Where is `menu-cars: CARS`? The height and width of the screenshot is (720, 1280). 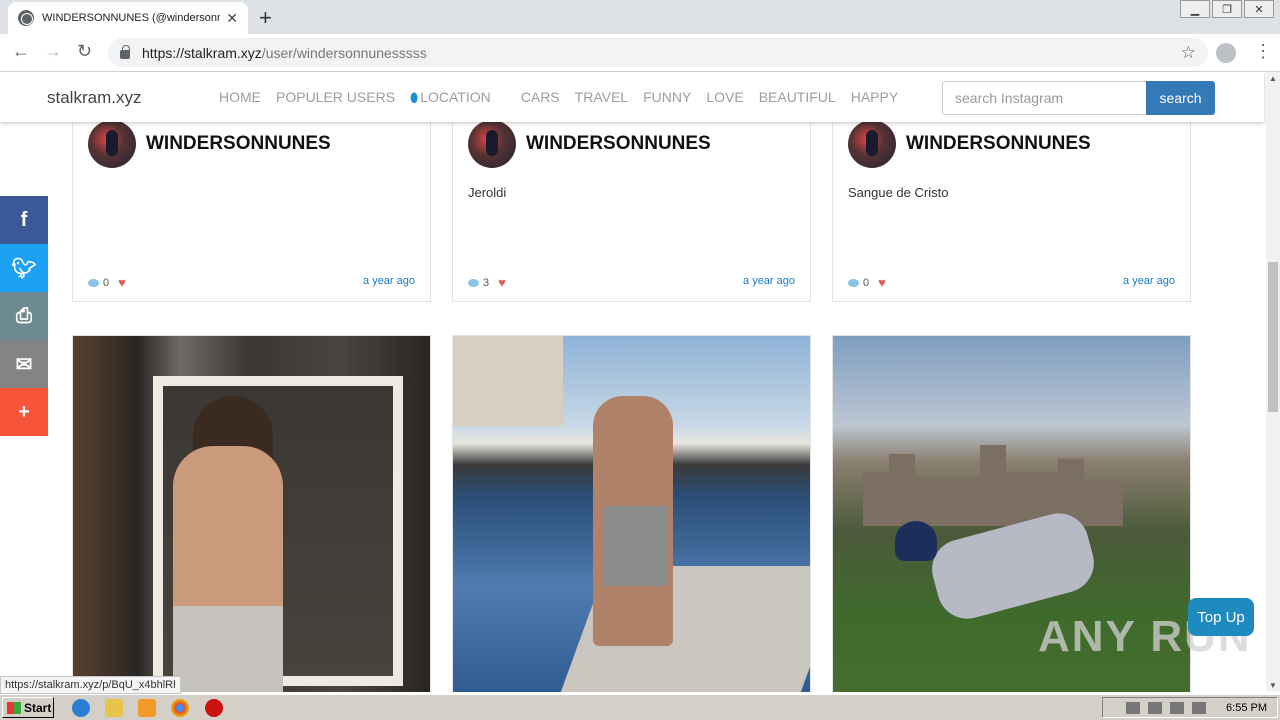
menu-cars: CARS is located at coordinates (540, 97).